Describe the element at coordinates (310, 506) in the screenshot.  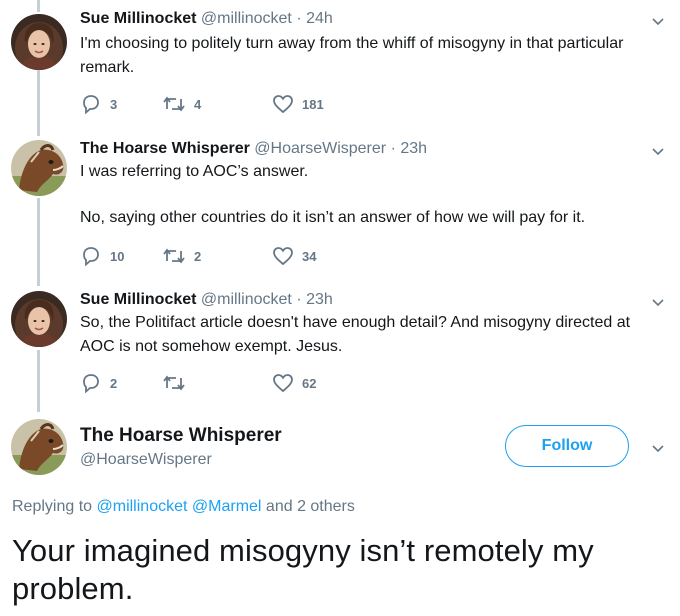
I see `replying-to-others: and 2 others` at that location.